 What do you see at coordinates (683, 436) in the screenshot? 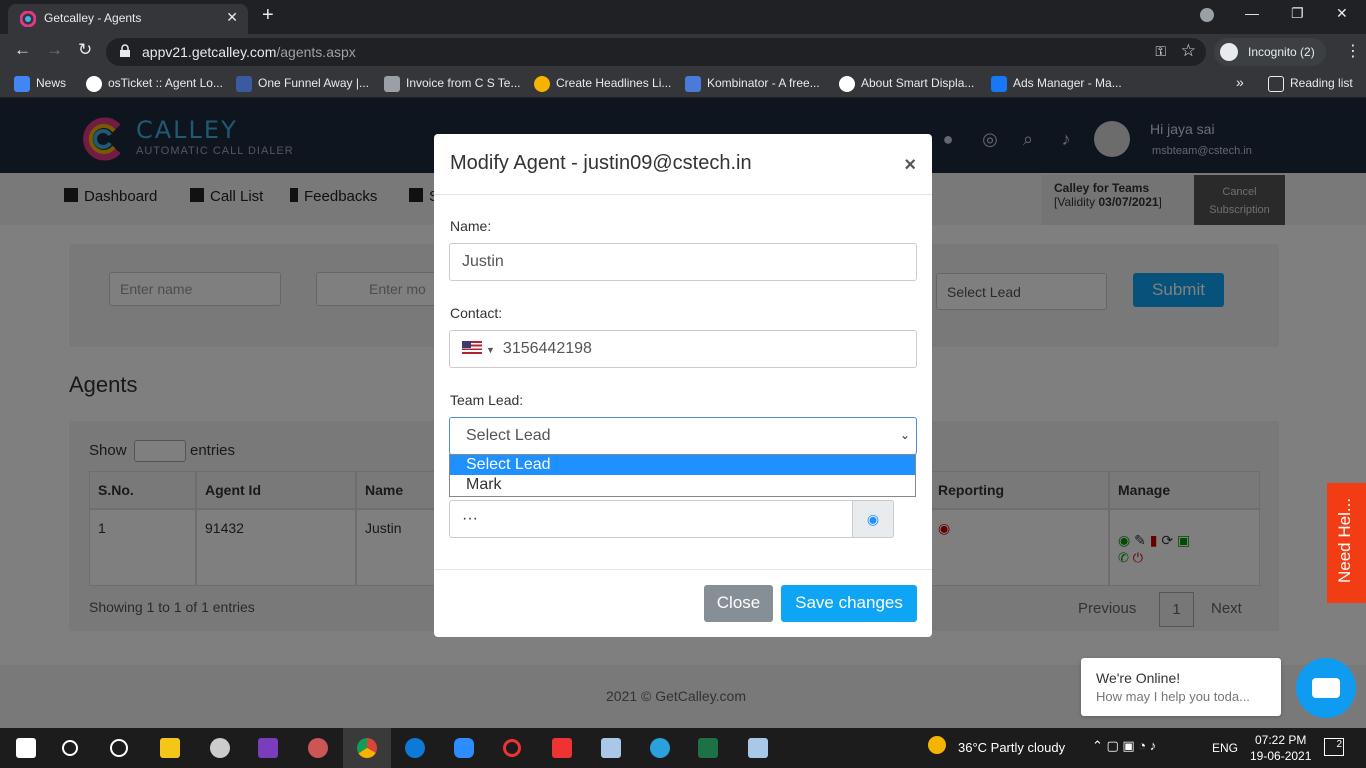
I see `team-lead-select: Select Lead ⌄` at bounding box center [683, 436].